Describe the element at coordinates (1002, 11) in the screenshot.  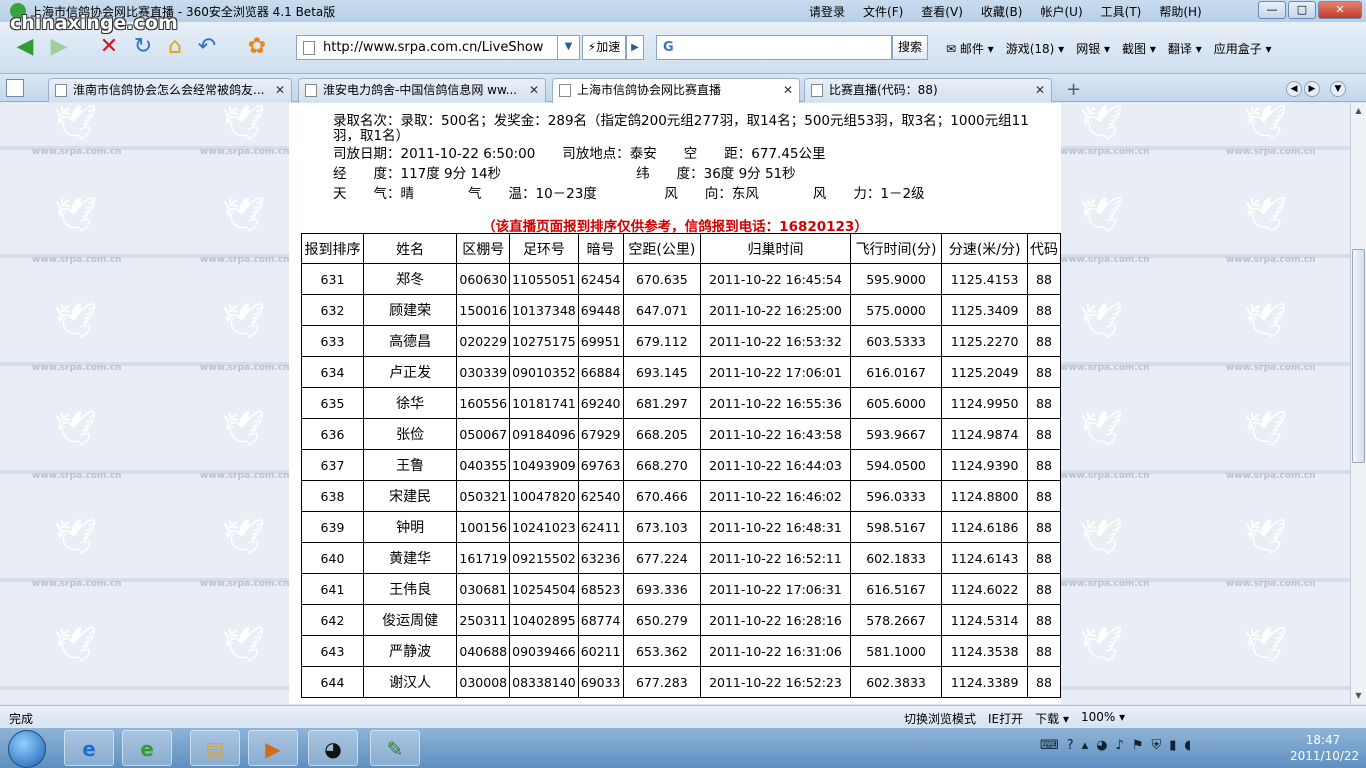
I see `menu-favorites: 收藏(B)` at that location.